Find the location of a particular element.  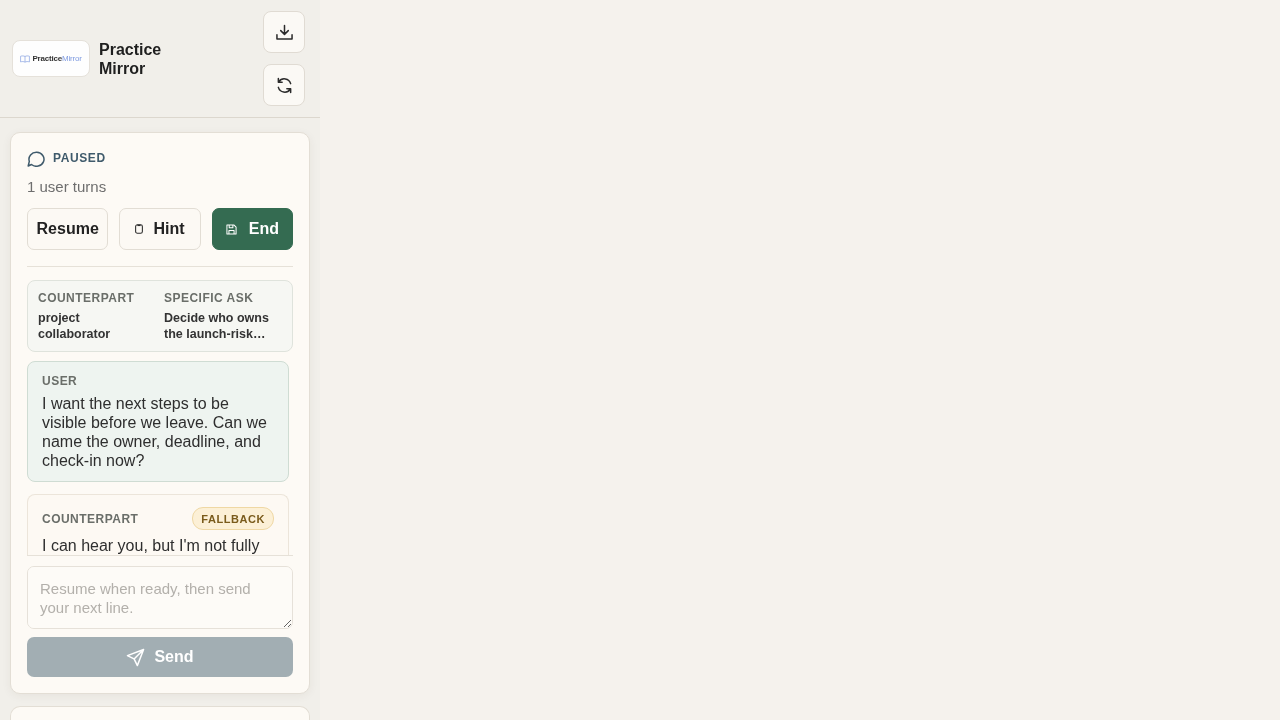

download-button is located at coordinates (284, 32).